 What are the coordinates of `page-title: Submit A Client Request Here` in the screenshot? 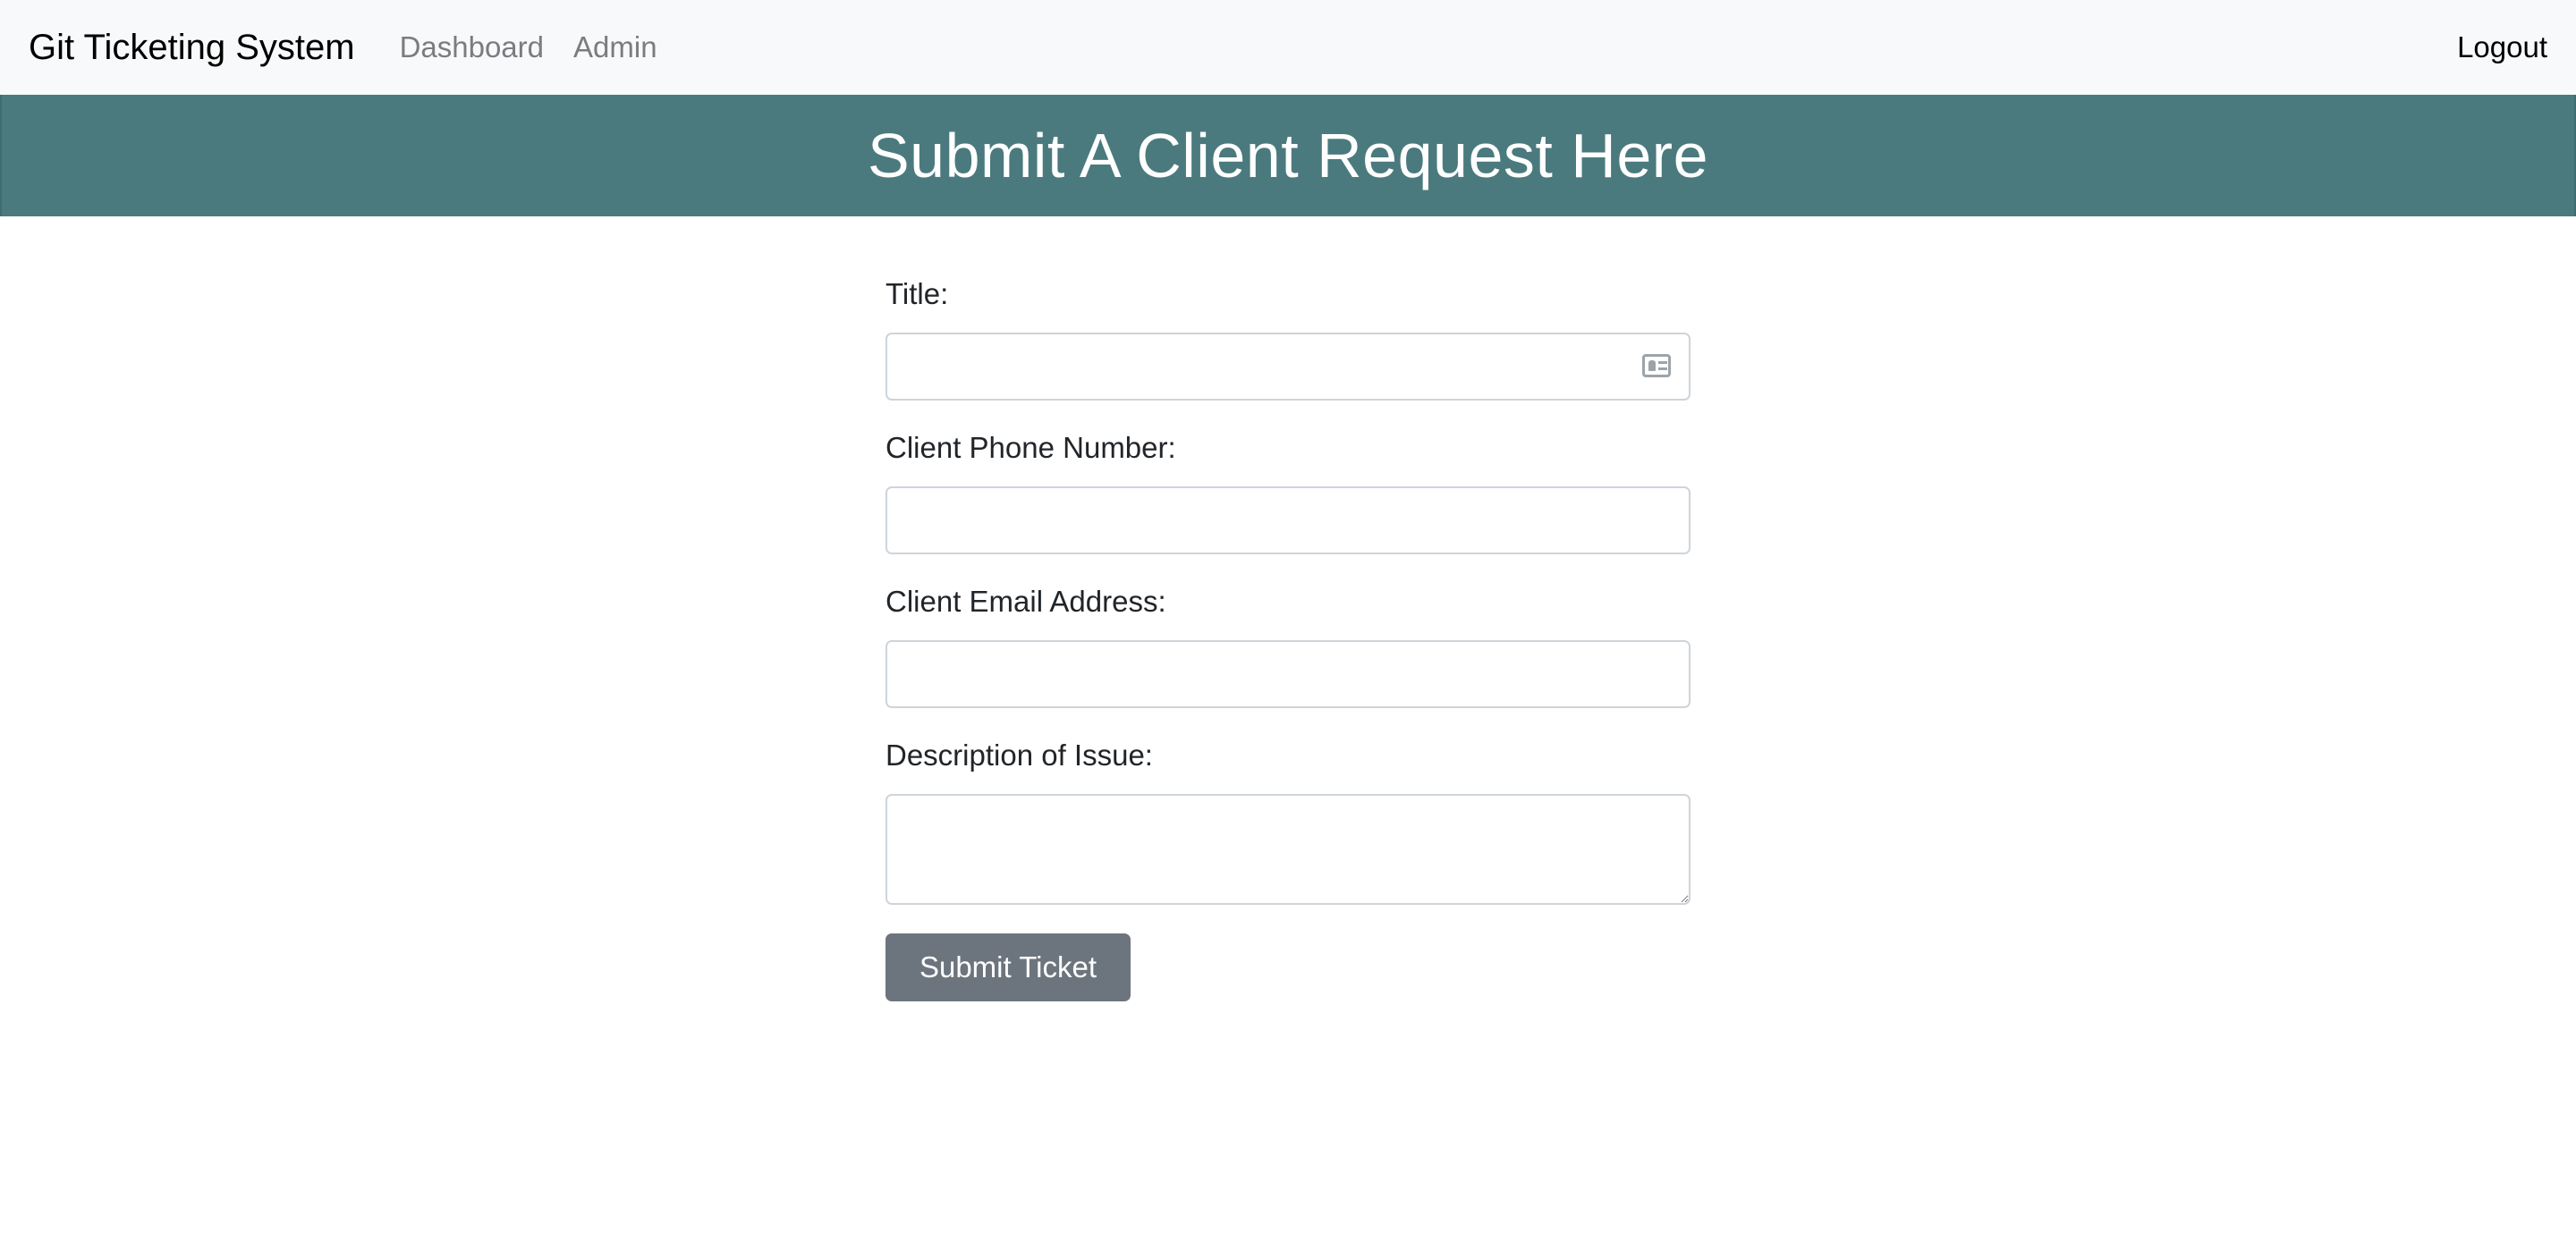 It's located at (1288, 155).